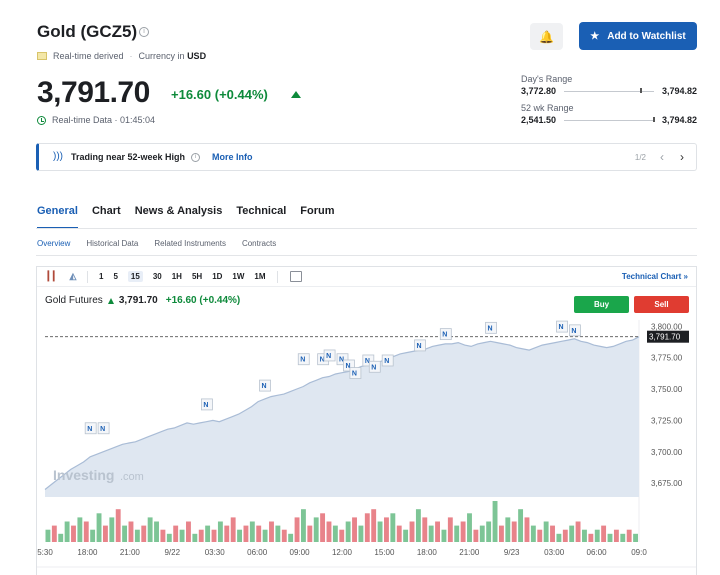 This screenshot has width=720, height=575. I want to click on clock-icon, so click(41, 120).